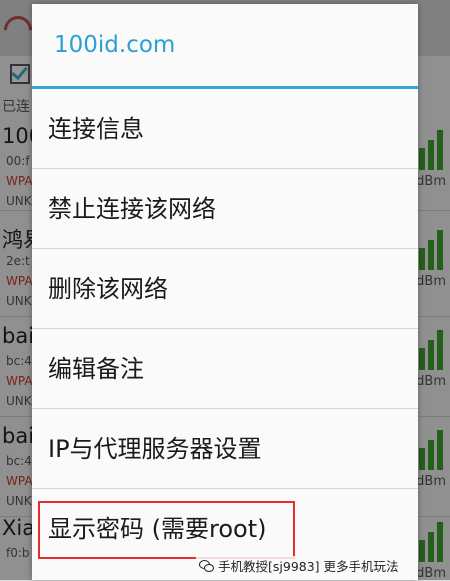 Image resolution: width=450 pixels, height=581 pixels. I want to click on watermark-text: 手机教授[sj9983] 更多手机玩法, so click(308, 566).